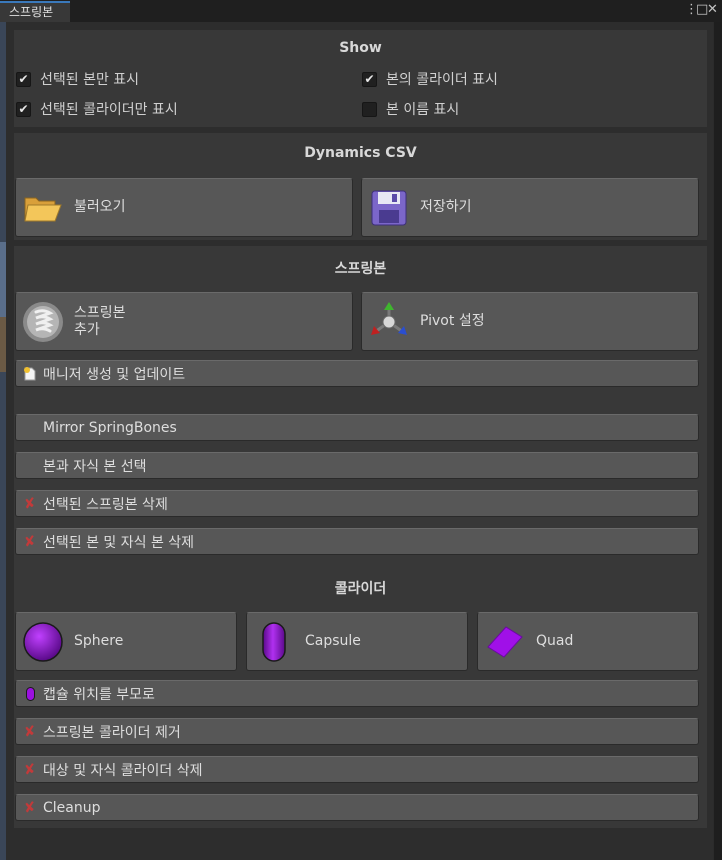 The width and height of the screenshot is (722, 860). I want to click on cleanup-label: Cleanup, so click(72, 807).